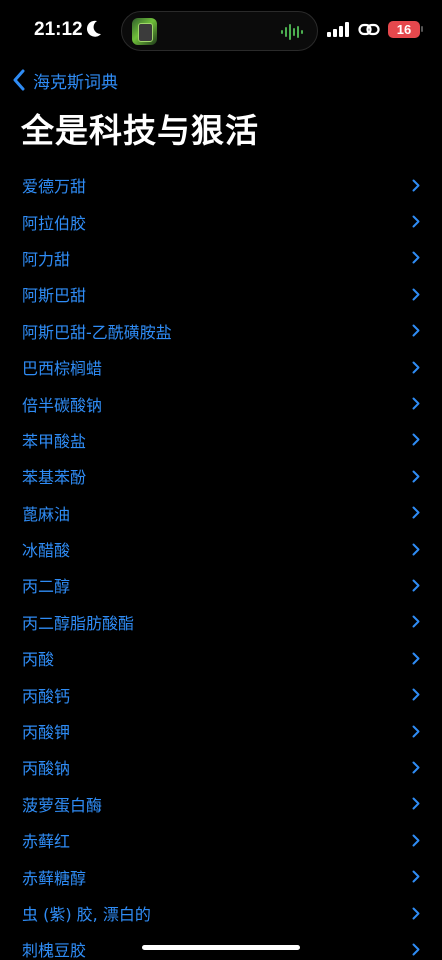  I want to click on list-item: 丙酸钙, so click(221, 694).